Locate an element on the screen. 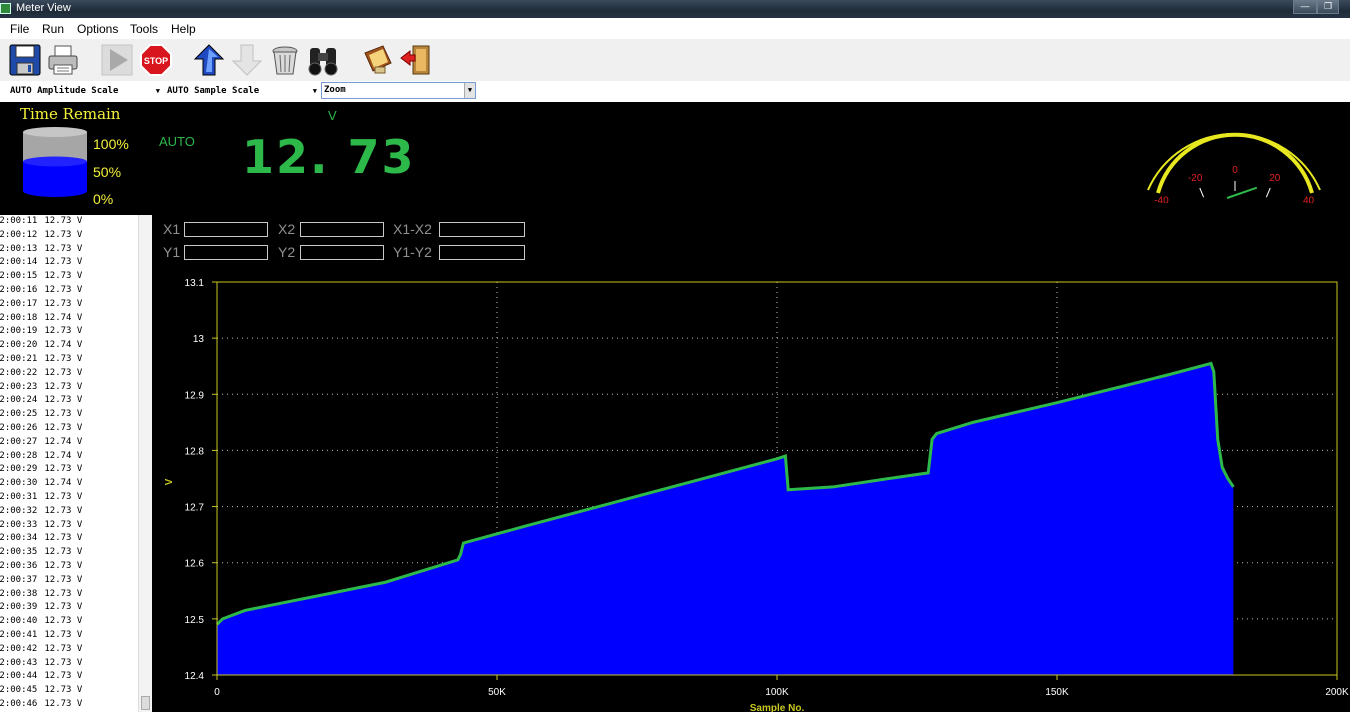  log-row: 22:00:43 12.73 V is located at coordinates (76, 664).